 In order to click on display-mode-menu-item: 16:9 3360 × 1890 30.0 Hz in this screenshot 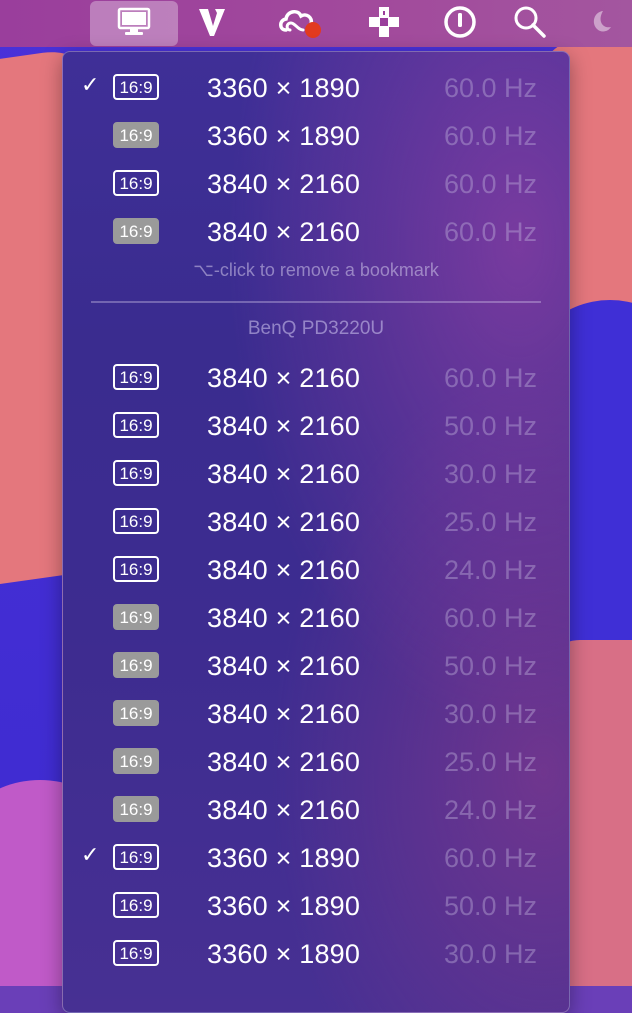, I will do `click(316, 954)`.